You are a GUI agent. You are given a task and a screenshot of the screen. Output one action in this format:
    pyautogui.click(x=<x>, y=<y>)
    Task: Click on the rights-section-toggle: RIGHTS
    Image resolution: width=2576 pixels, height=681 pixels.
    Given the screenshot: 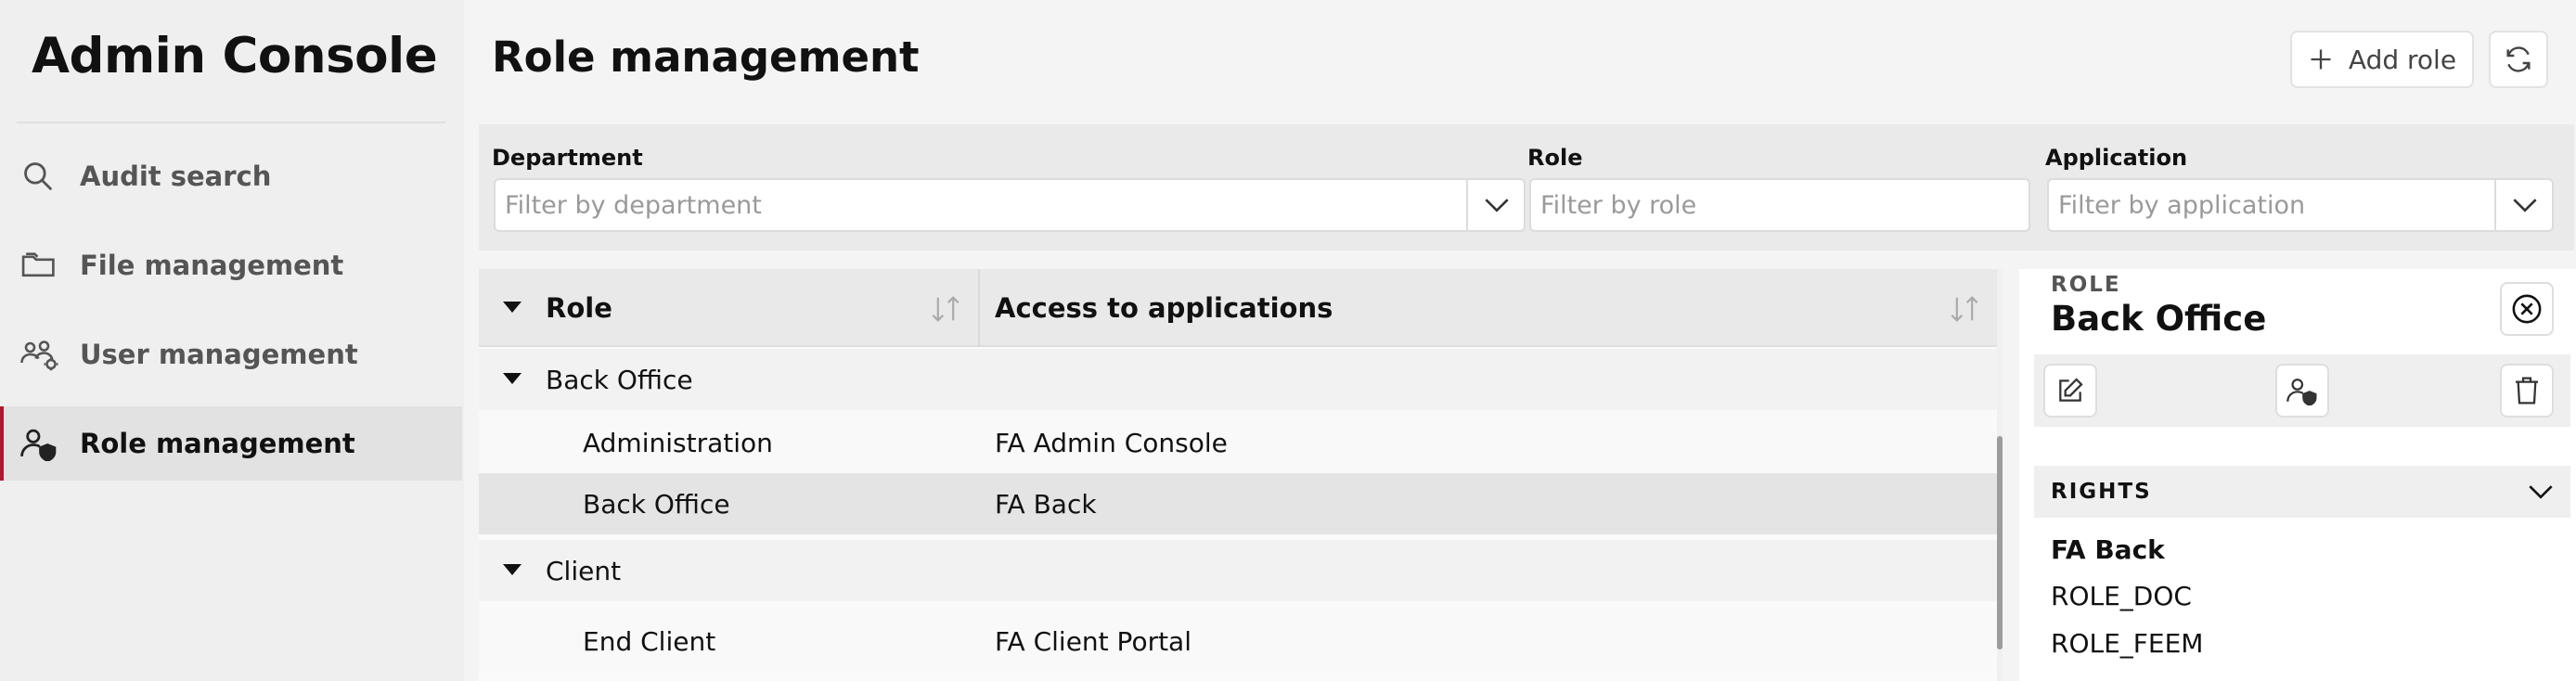 What is the action you would take?
    pyautogui.click(x=2302, y=492)
    